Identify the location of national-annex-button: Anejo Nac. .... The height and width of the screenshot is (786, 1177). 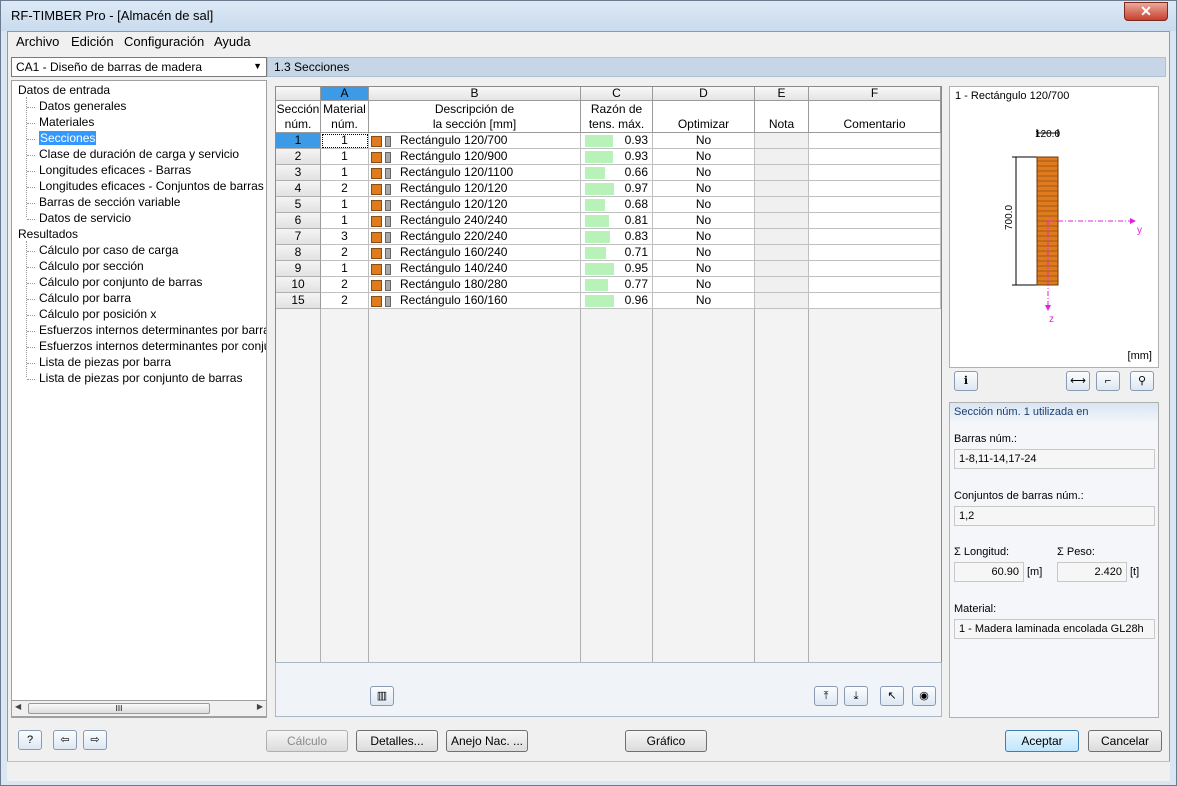
(487, 741).